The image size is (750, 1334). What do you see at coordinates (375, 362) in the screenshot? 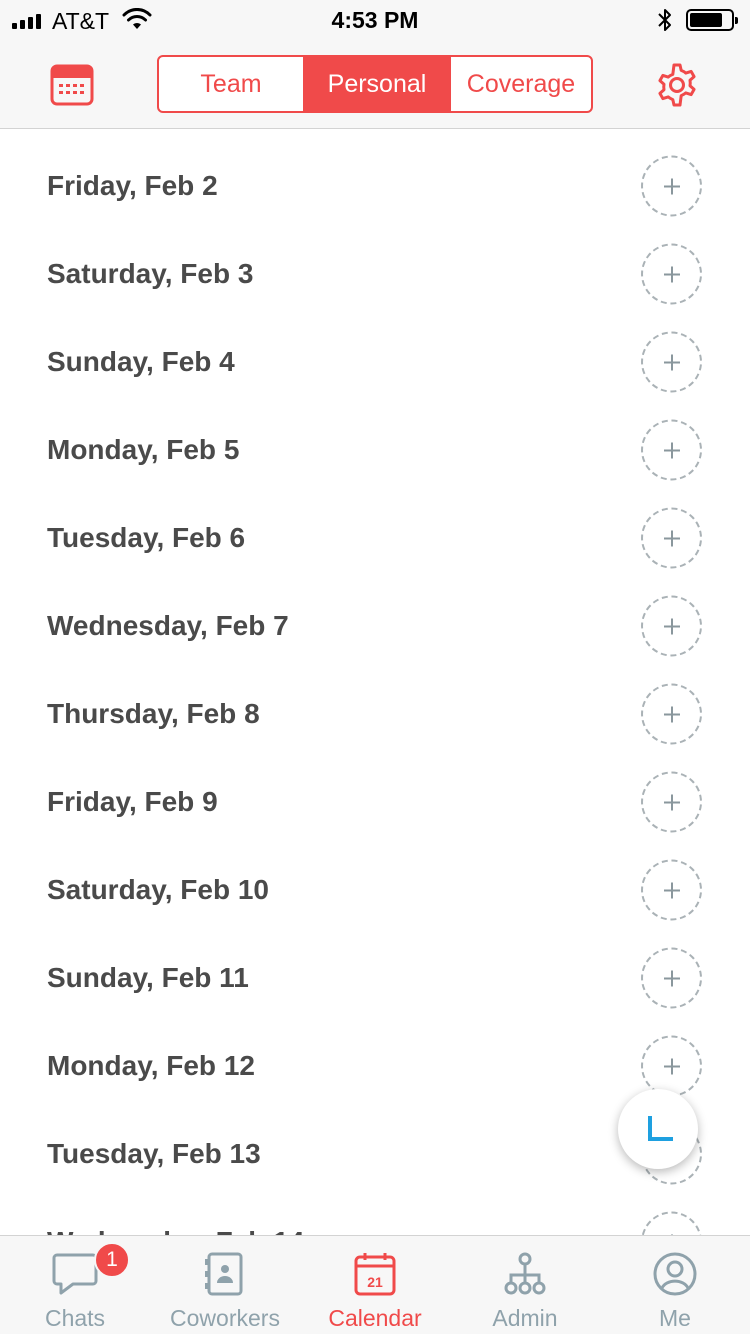
I see `day-row: Sunday, Feb 4` at bounding box center [375, 362].